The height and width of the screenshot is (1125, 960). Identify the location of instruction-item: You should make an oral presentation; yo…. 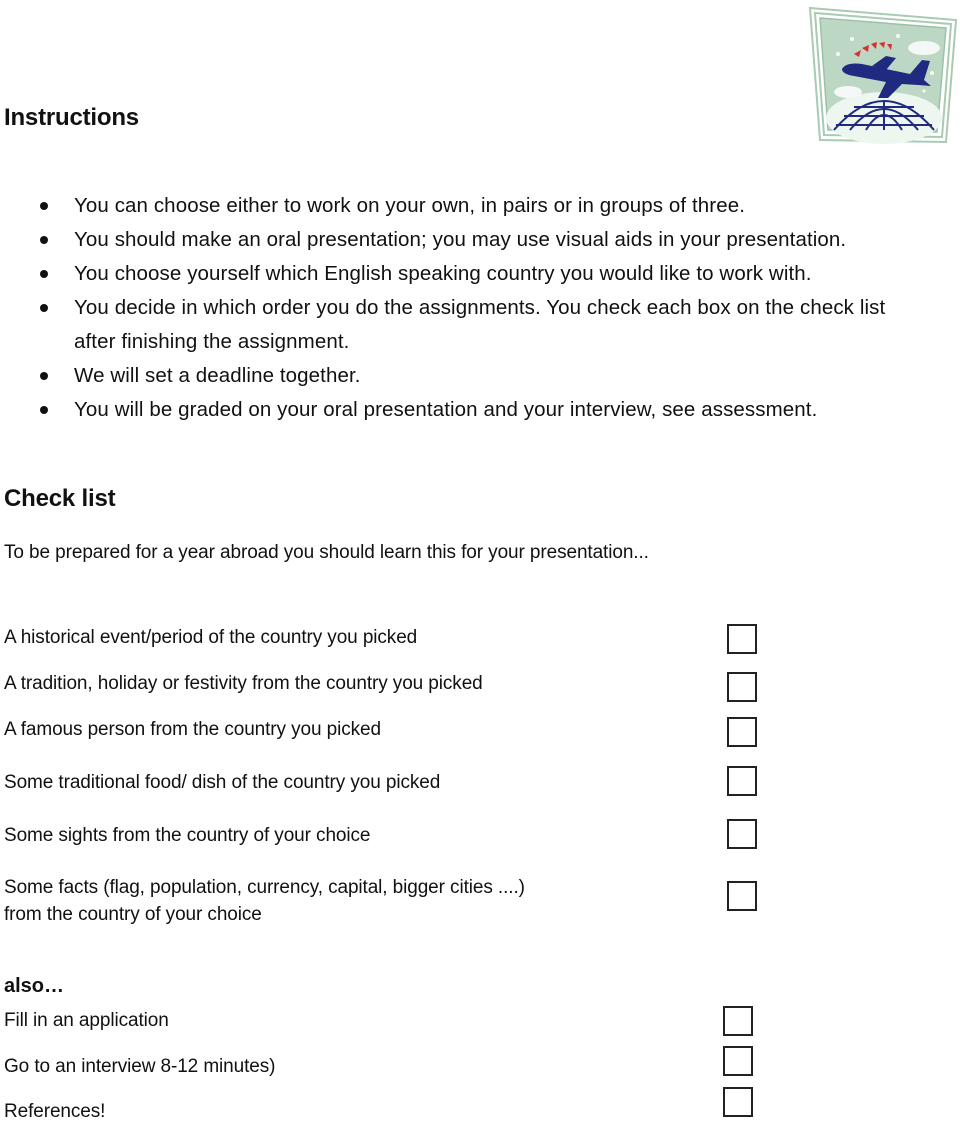
(460, 240).